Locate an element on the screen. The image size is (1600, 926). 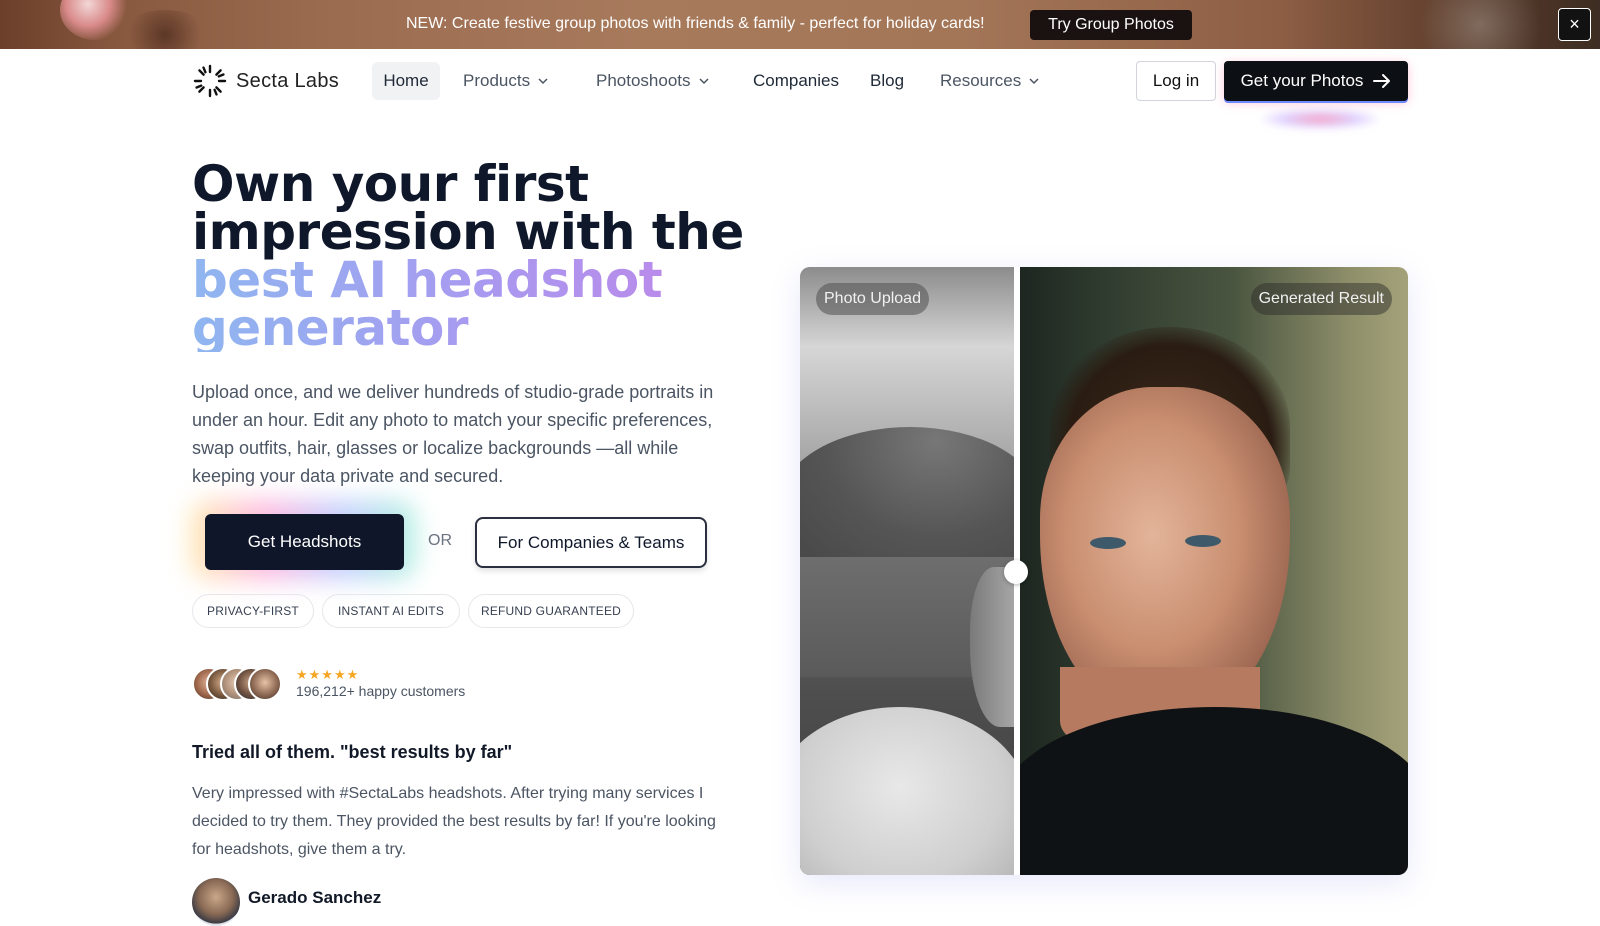
headline-highlight: best AI headshot is located at coordinates (472, 280).